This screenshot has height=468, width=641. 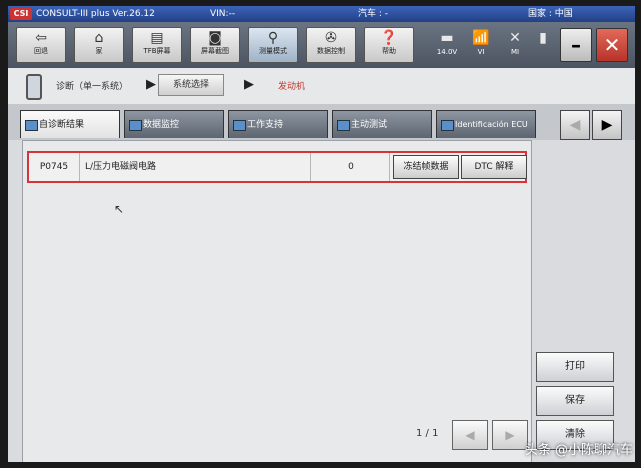 I want to click on home-button: ⌂ 家, so click(x=99, y=45).